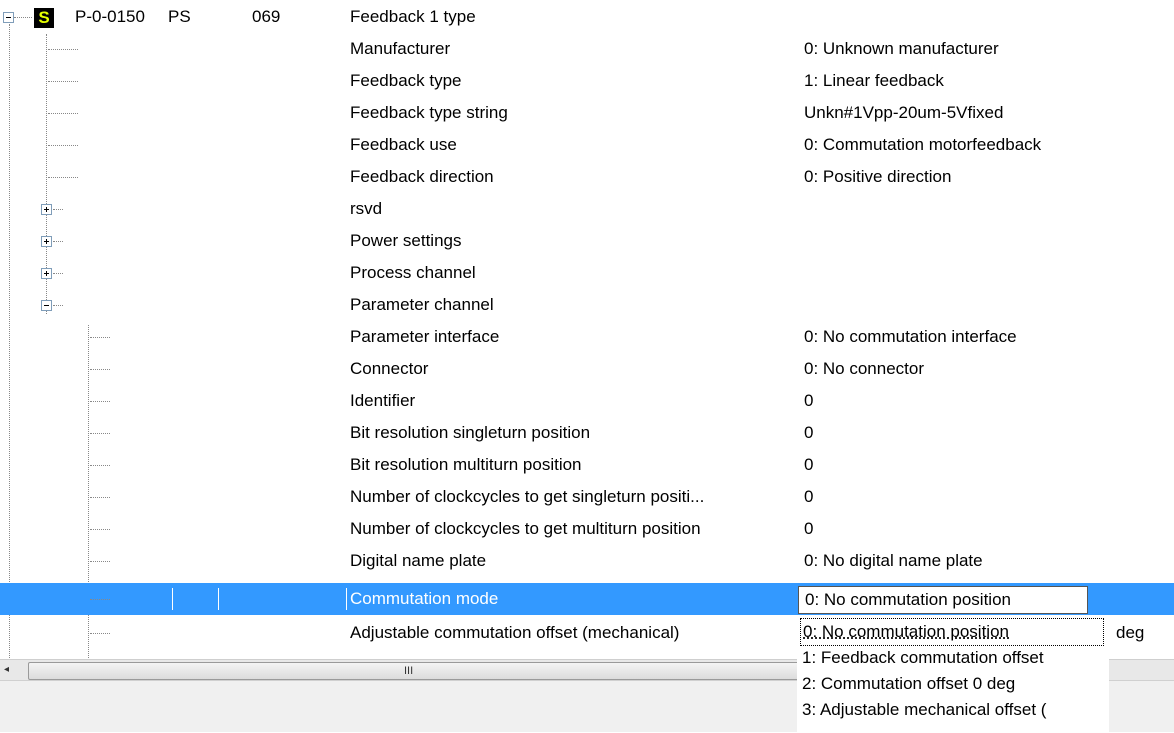 This screenshot has height=733, width=1174. What do you see at coordinates (587, 369) in the screenshot?
I see `tree-row: Connector 0: No connector` at bounding box center [587, 369].